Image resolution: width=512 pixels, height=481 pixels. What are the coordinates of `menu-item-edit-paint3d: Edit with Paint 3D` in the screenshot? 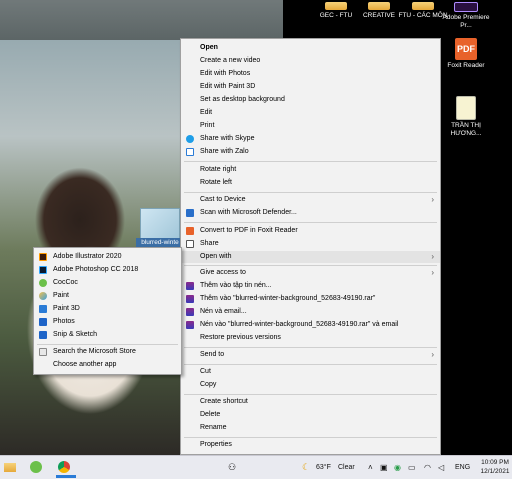 It's located at (310, 87).